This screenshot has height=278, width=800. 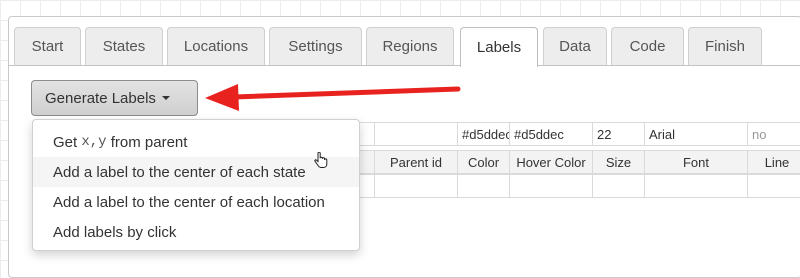 I want to click on defaults-color: #d5ddec, so click(x=483, y=134).